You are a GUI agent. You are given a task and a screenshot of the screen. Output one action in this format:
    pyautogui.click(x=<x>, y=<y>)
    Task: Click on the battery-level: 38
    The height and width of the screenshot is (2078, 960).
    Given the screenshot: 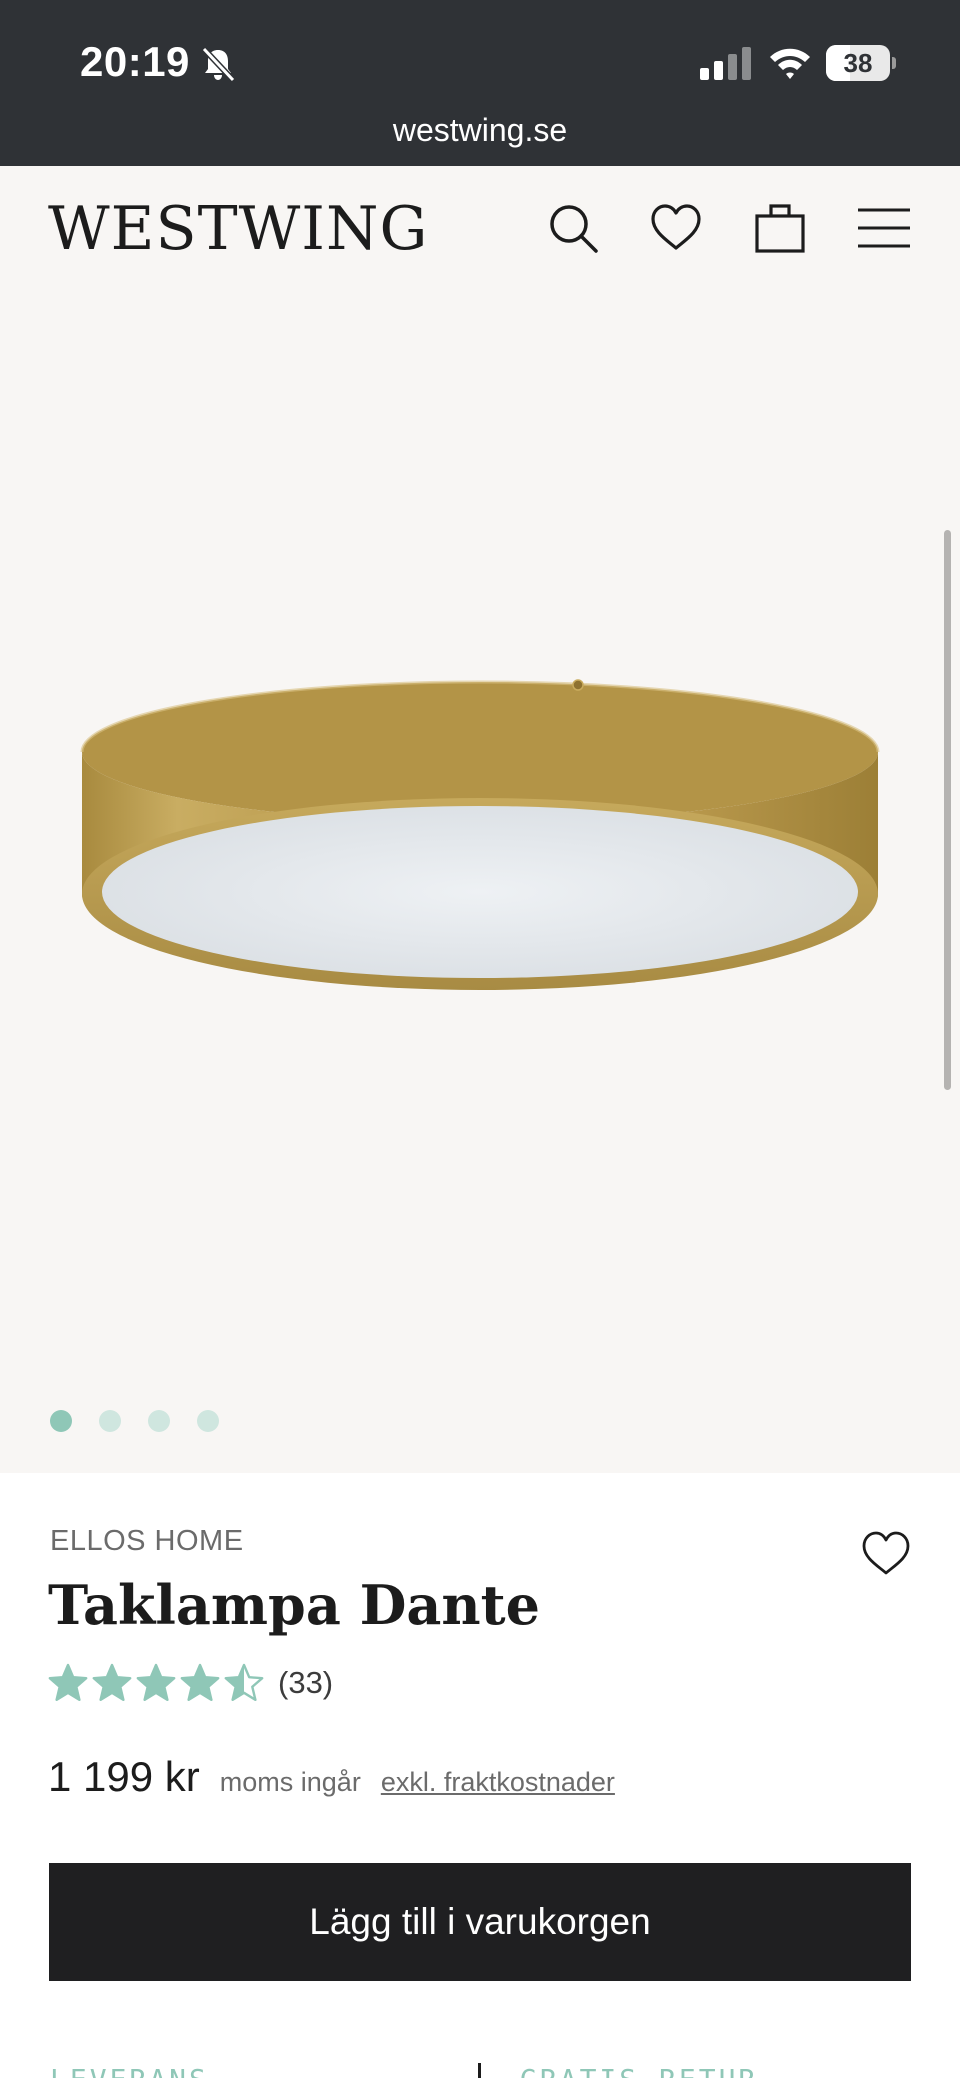 What is the action you would take?
    pyautogui.click(x=858, y=63)
    